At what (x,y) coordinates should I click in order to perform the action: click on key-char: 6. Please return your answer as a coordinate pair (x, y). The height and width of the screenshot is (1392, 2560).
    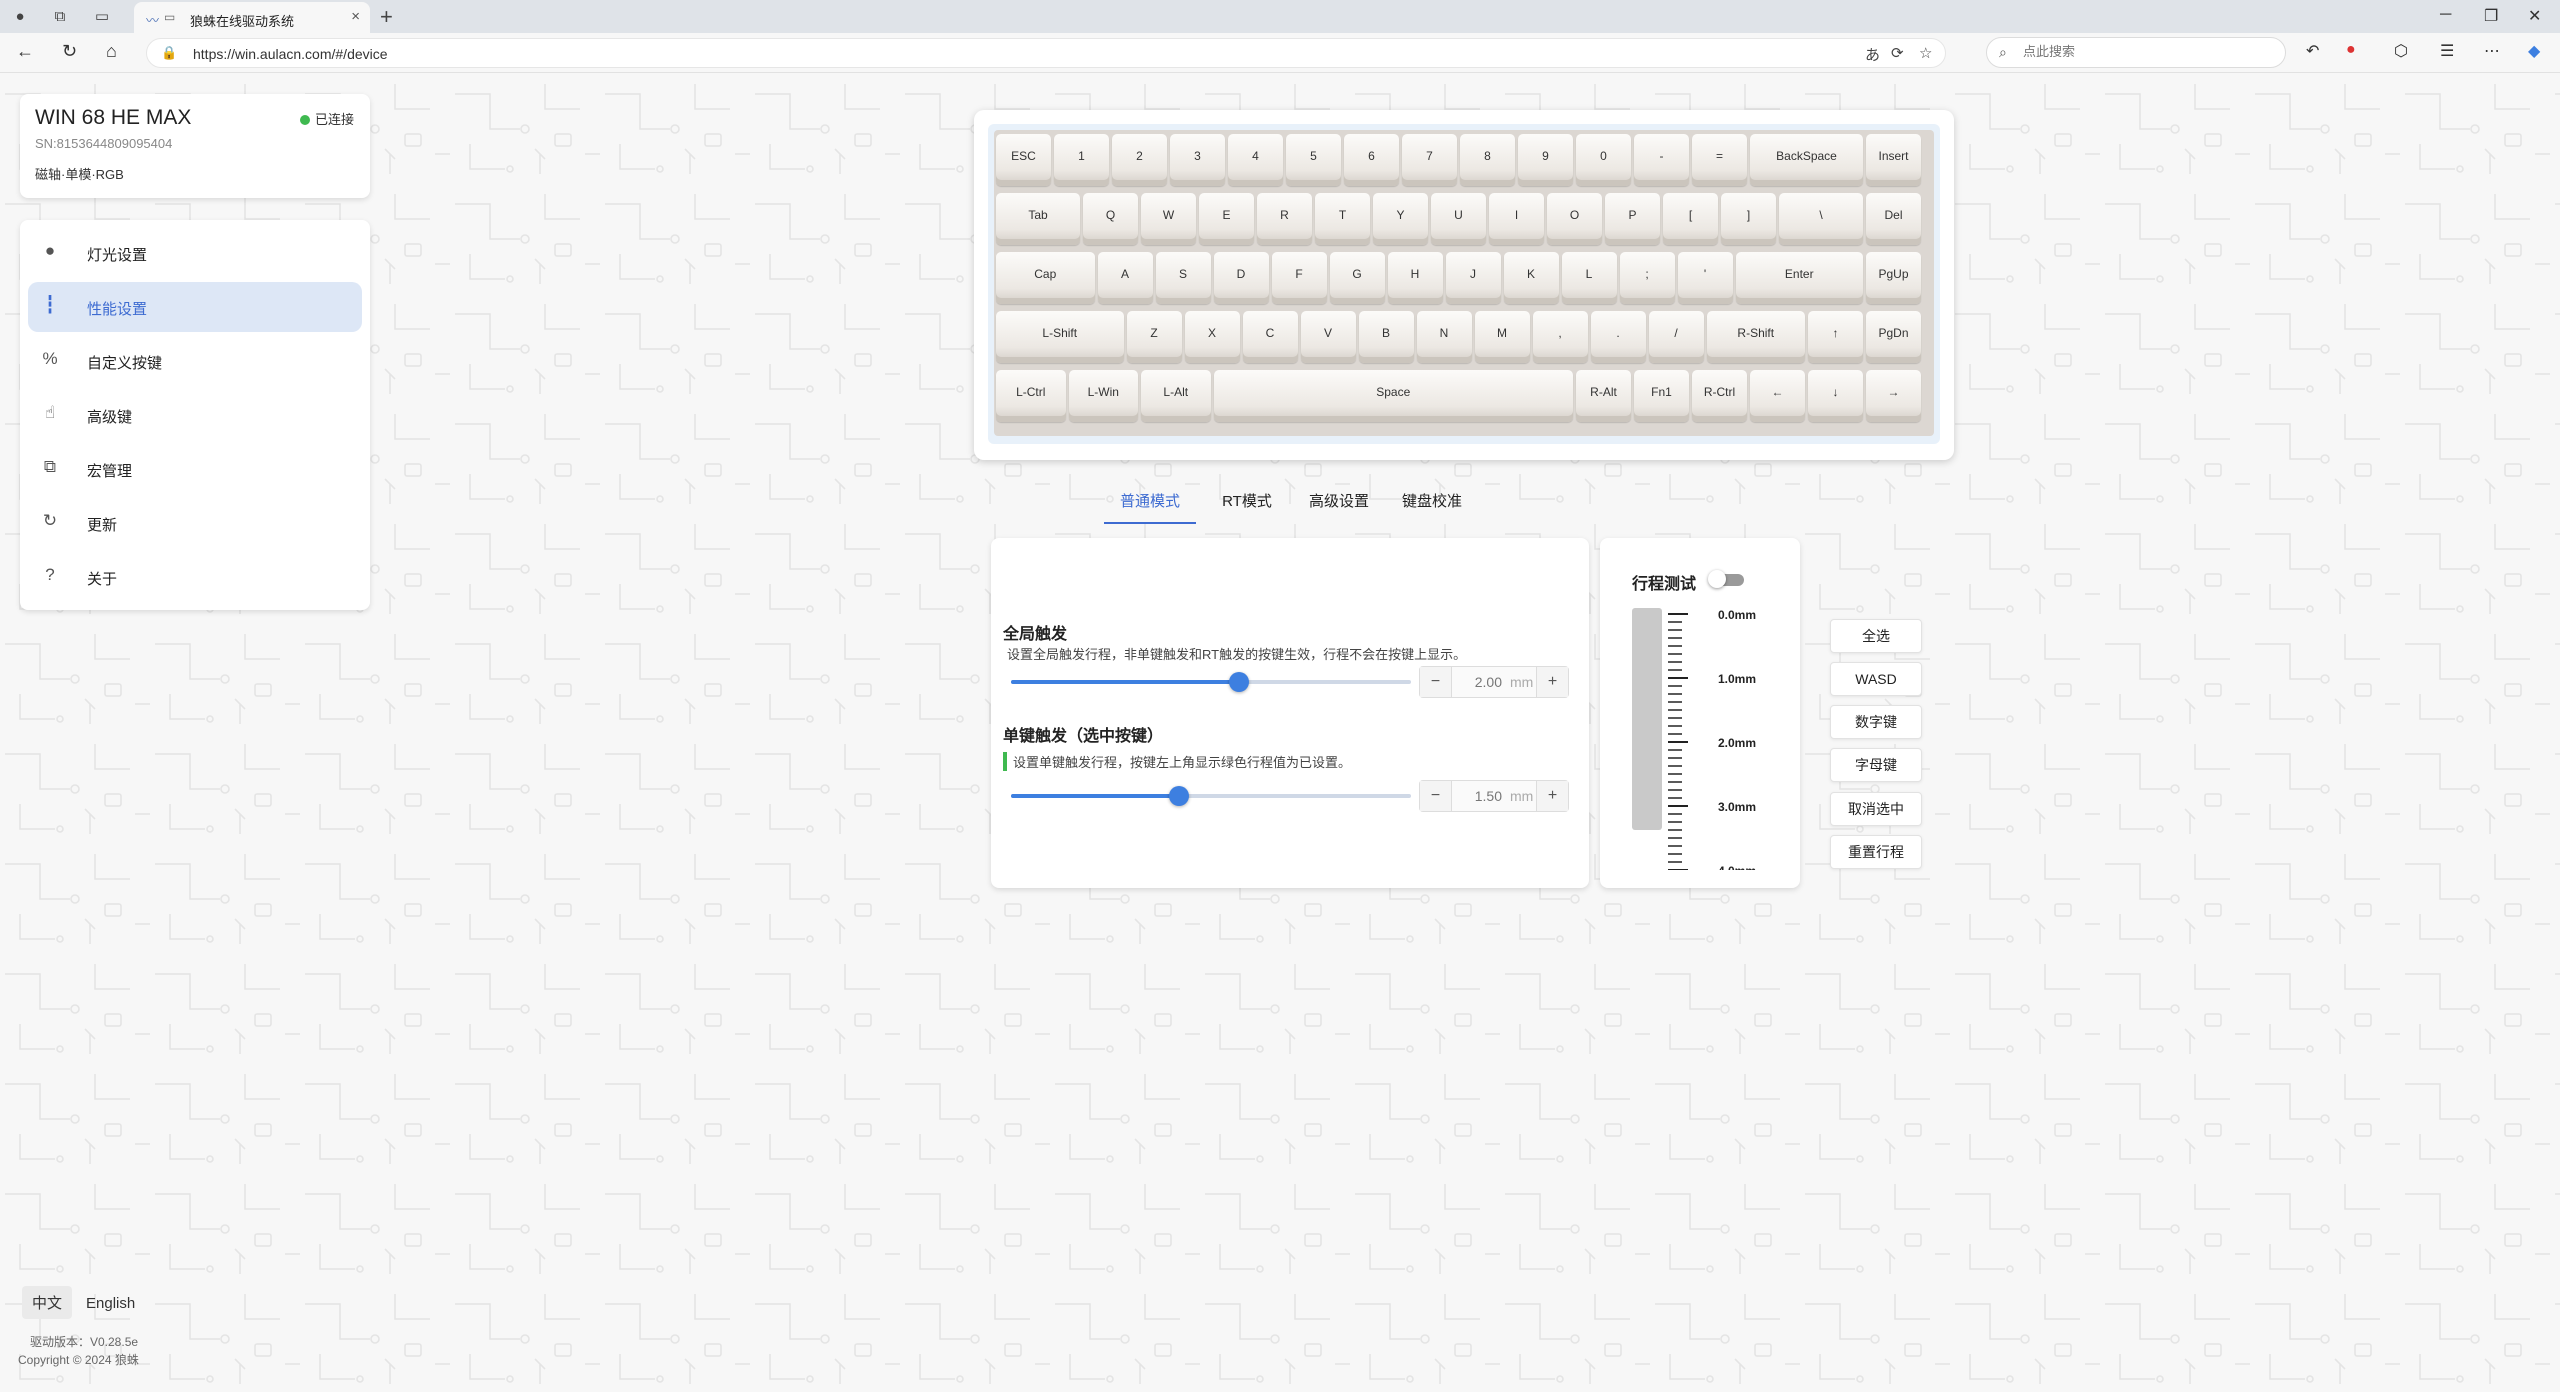
    Looking at the image, I should click on (1371, 160).